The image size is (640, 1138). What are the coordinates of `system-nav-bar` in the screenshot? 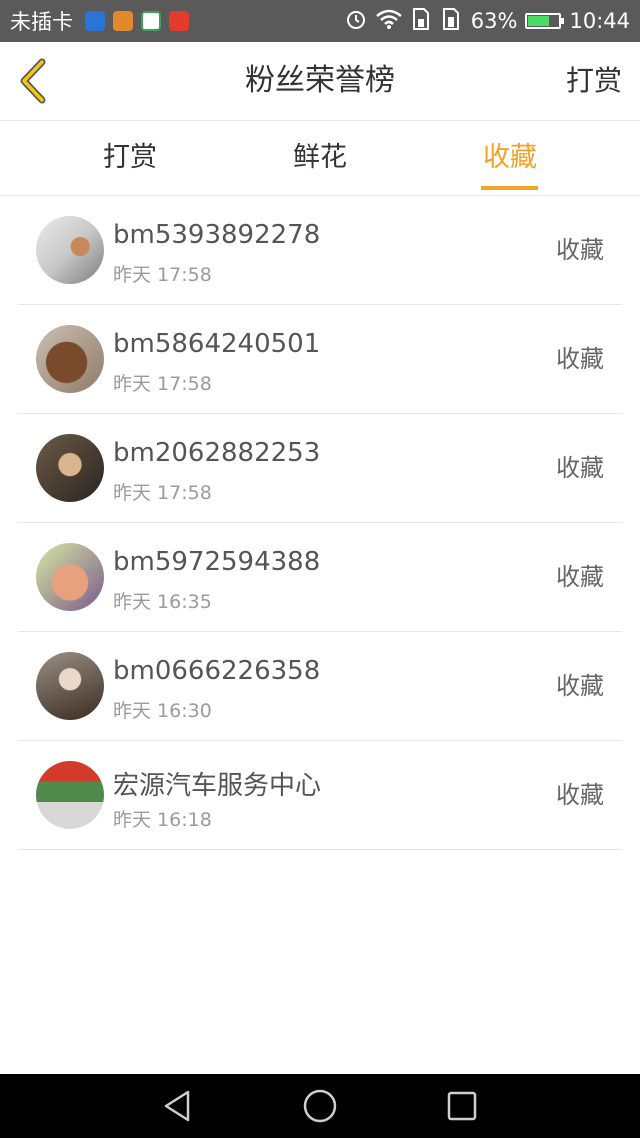 It's located at (320, 1106).